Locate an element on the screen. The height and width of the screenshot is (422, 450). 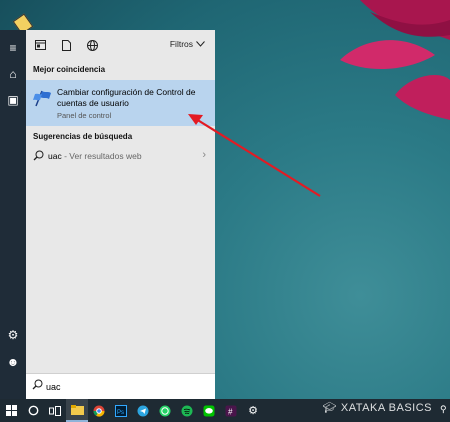
feedback-icon: ☻ is located at coordinates (13, 362).